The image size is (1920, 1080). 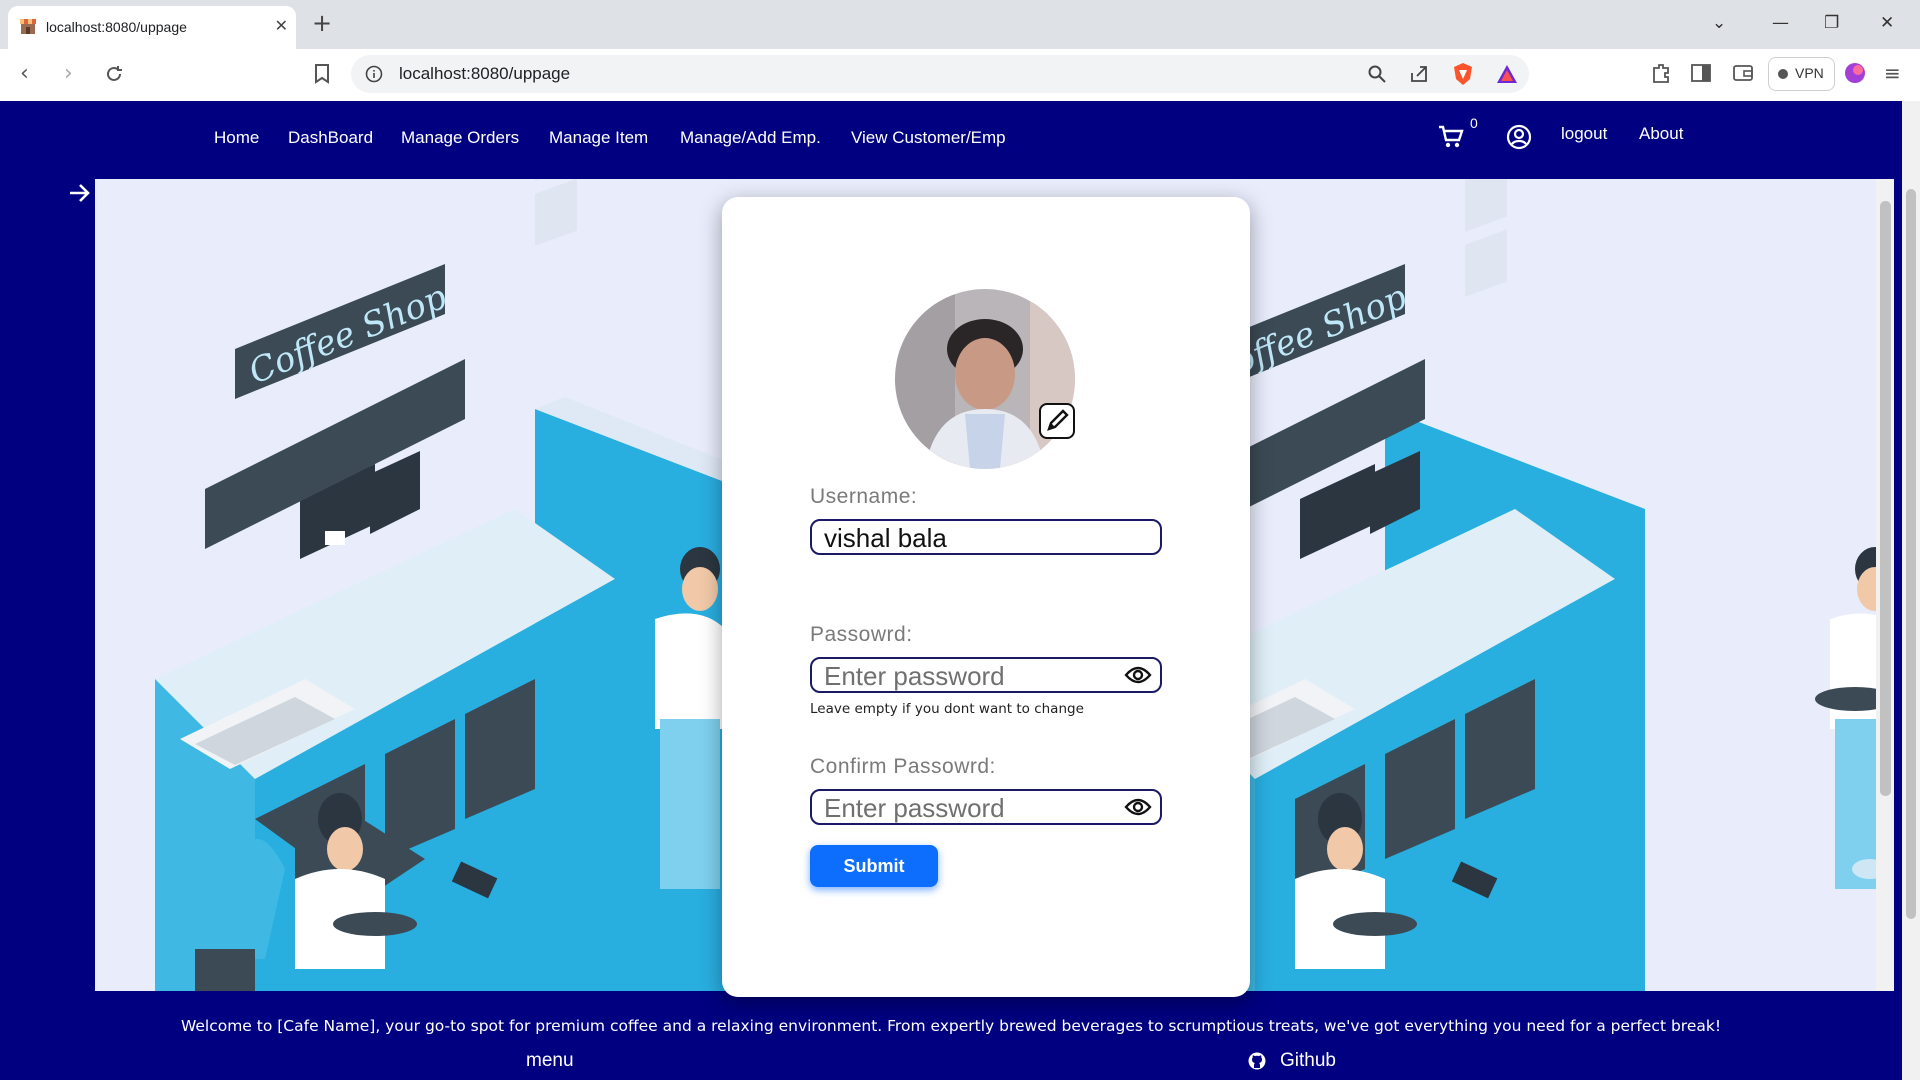 What do you see at coordinates (1661, 73) in the screenshot?
I see `extensions-icon` at bounding box center [1661, 73].